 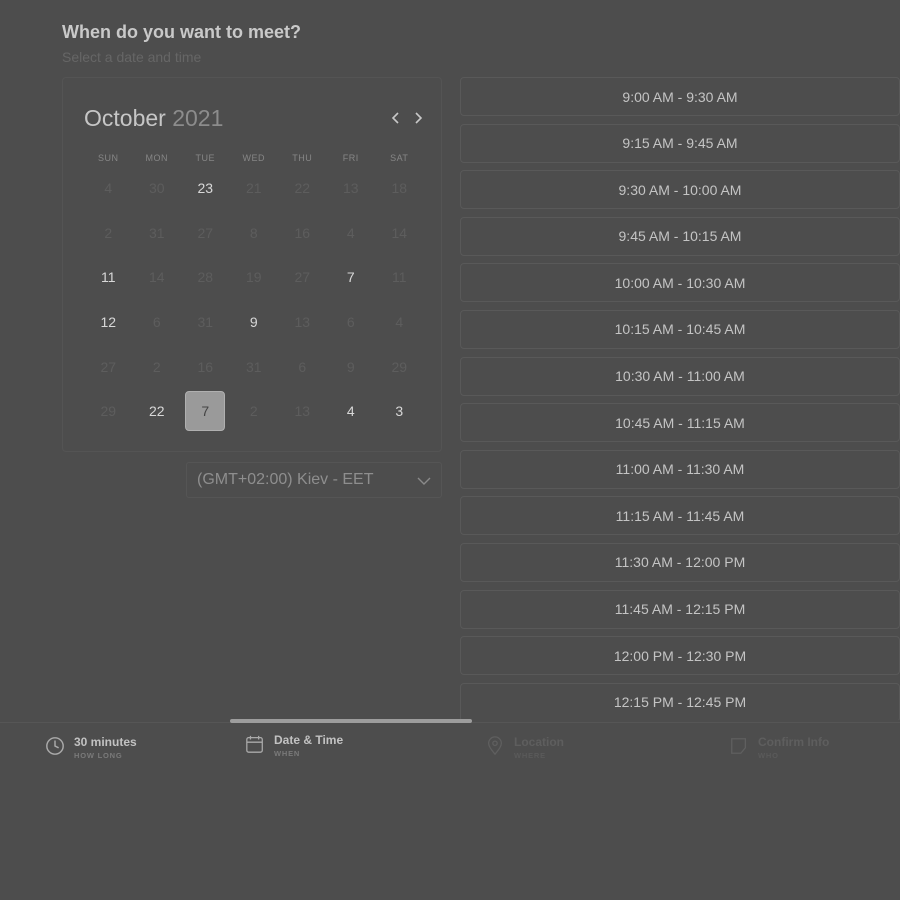 What do you see at coordinates (287, 753) in the screenshot?
I see `step-sub: WHEN` at bounding box center [287, 753].